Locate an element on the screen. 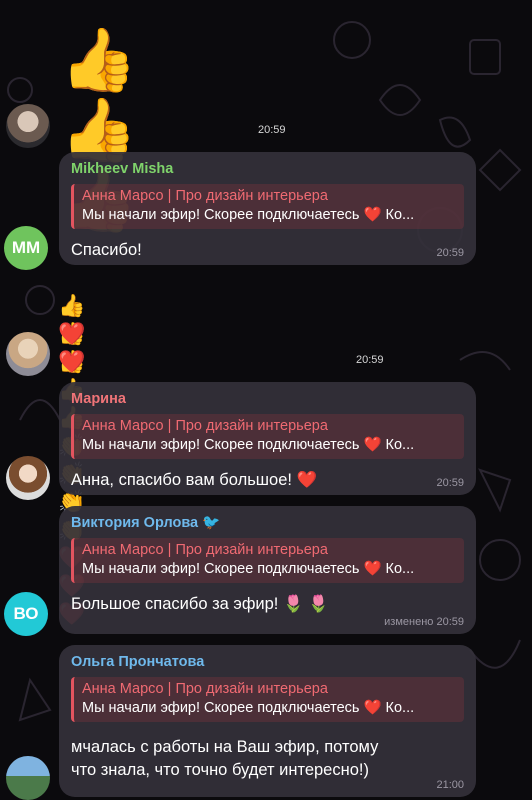  message-text-line-2: что знала, что точно будет интересно!) is located at coordinates (220, 770).